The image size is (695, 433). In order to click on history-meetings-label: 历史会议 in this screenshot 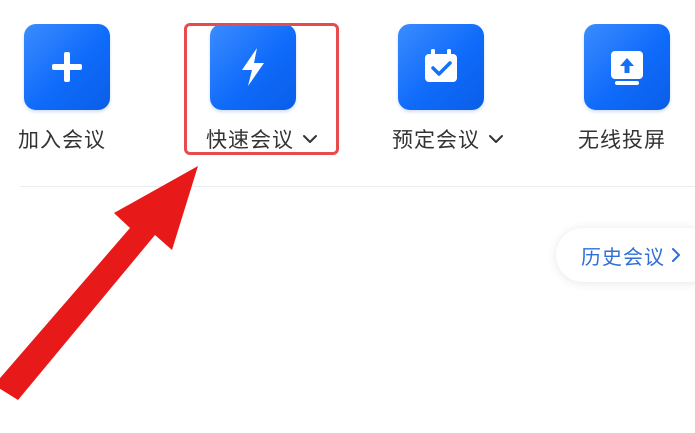, I will do `click(623, 256)`.